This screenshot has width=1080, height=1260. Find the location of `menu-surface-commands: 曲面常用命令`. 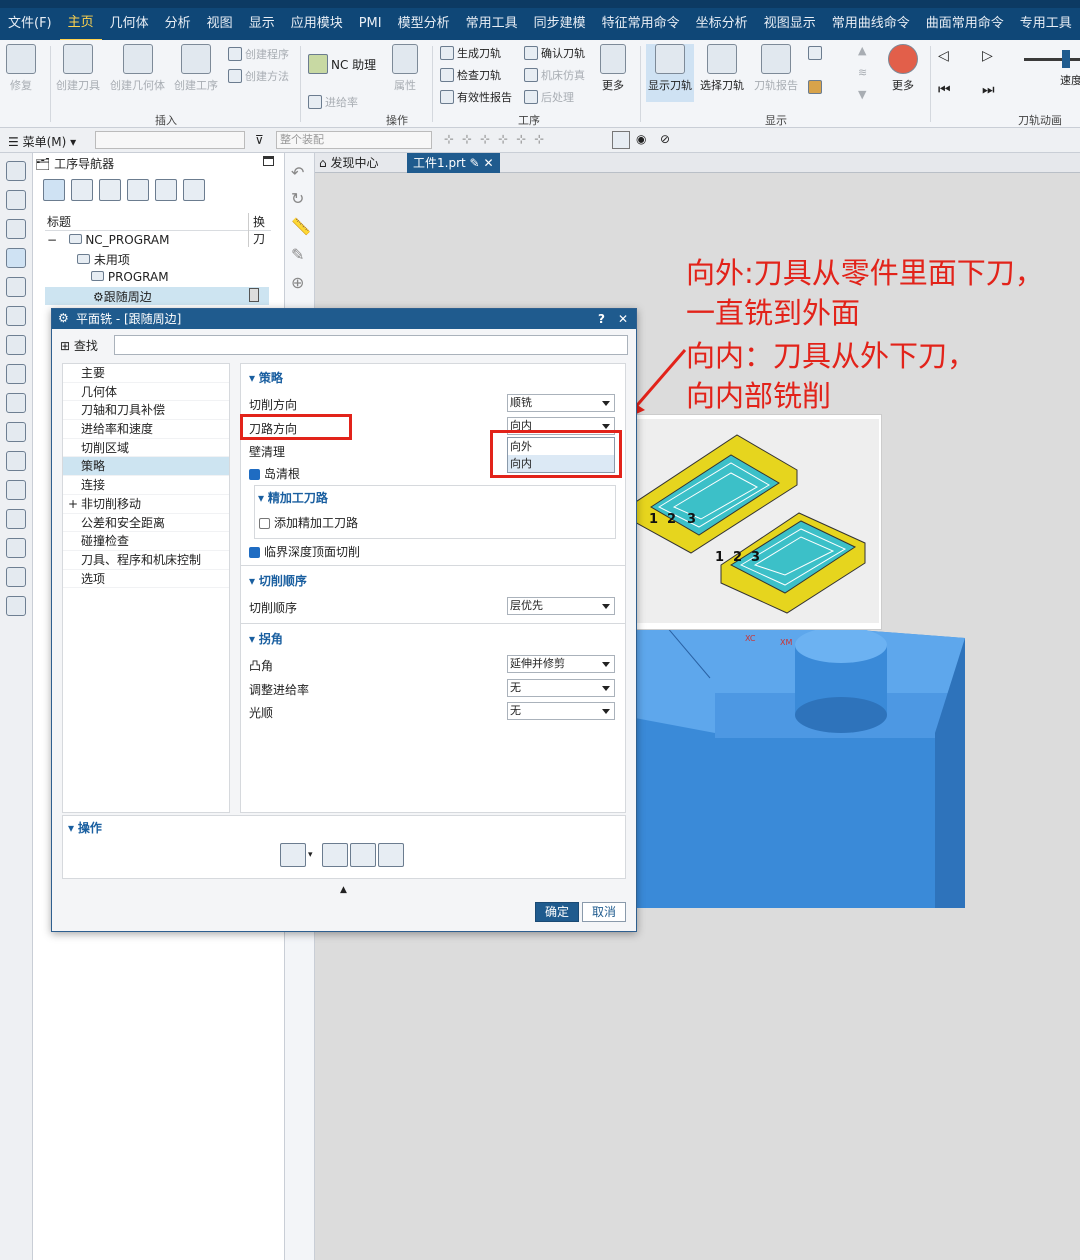

menu-surface-commands: 曲面常用命令 is located at coordinates (965, 24).